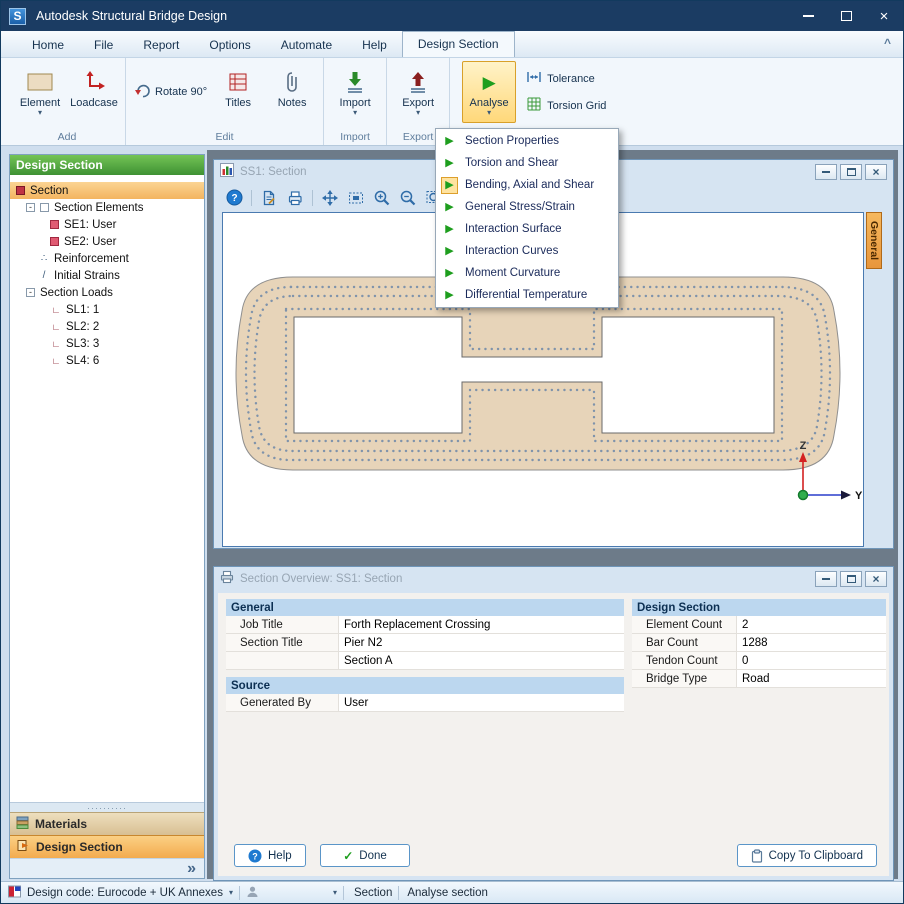  I want to click on table-row: Section Title Pier N2, so click(425, 643).